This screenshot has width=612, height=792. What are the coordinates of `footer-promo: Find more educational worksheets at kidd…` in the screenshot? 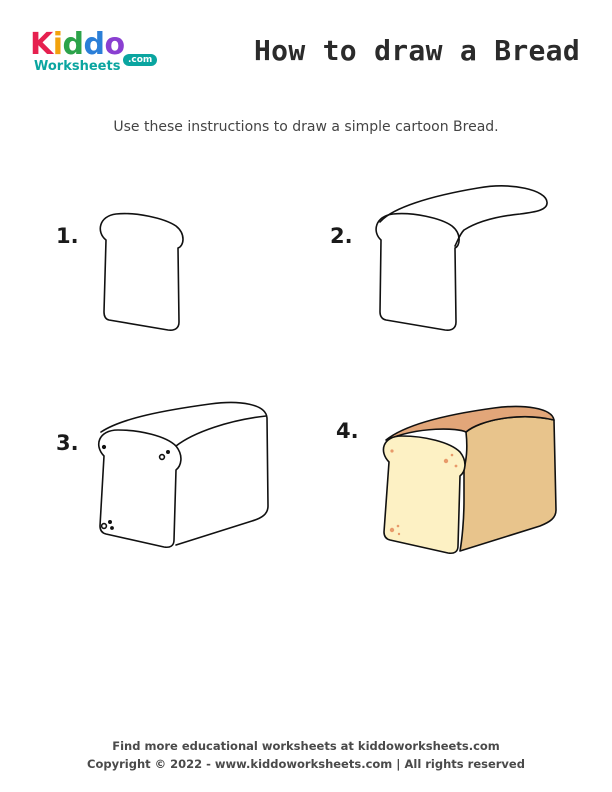 It's located at (306, 746).